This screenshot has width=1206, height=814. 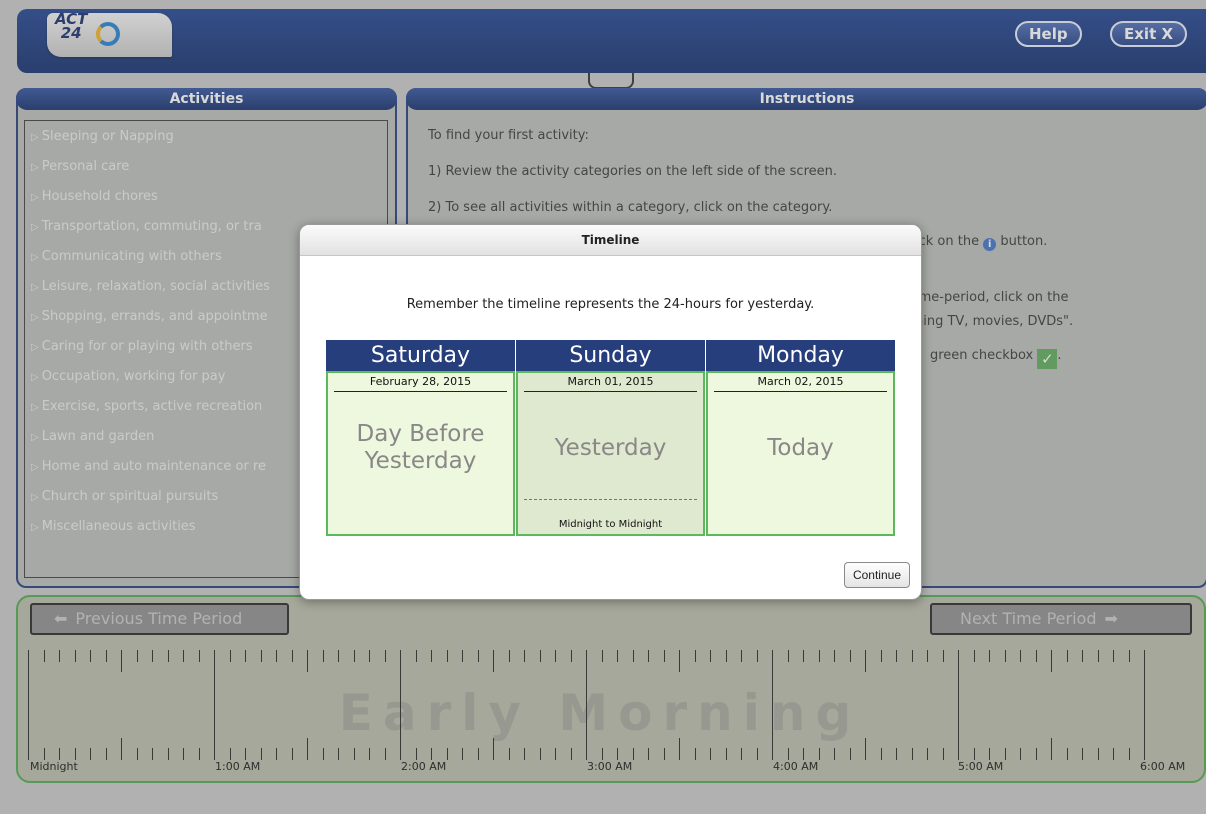 What do you see at coordinates (800, 448) in the screenshot?
I see `day-label: Today` at bounding box center [800, 448].